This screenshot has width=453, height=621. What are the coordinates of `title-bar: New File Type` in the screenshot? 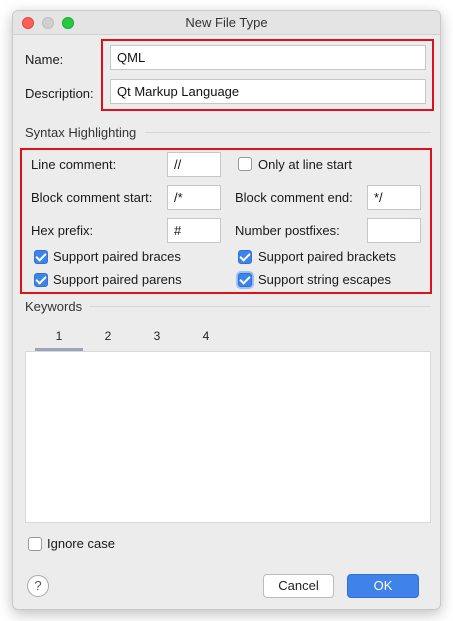 It's located at (226, 23).